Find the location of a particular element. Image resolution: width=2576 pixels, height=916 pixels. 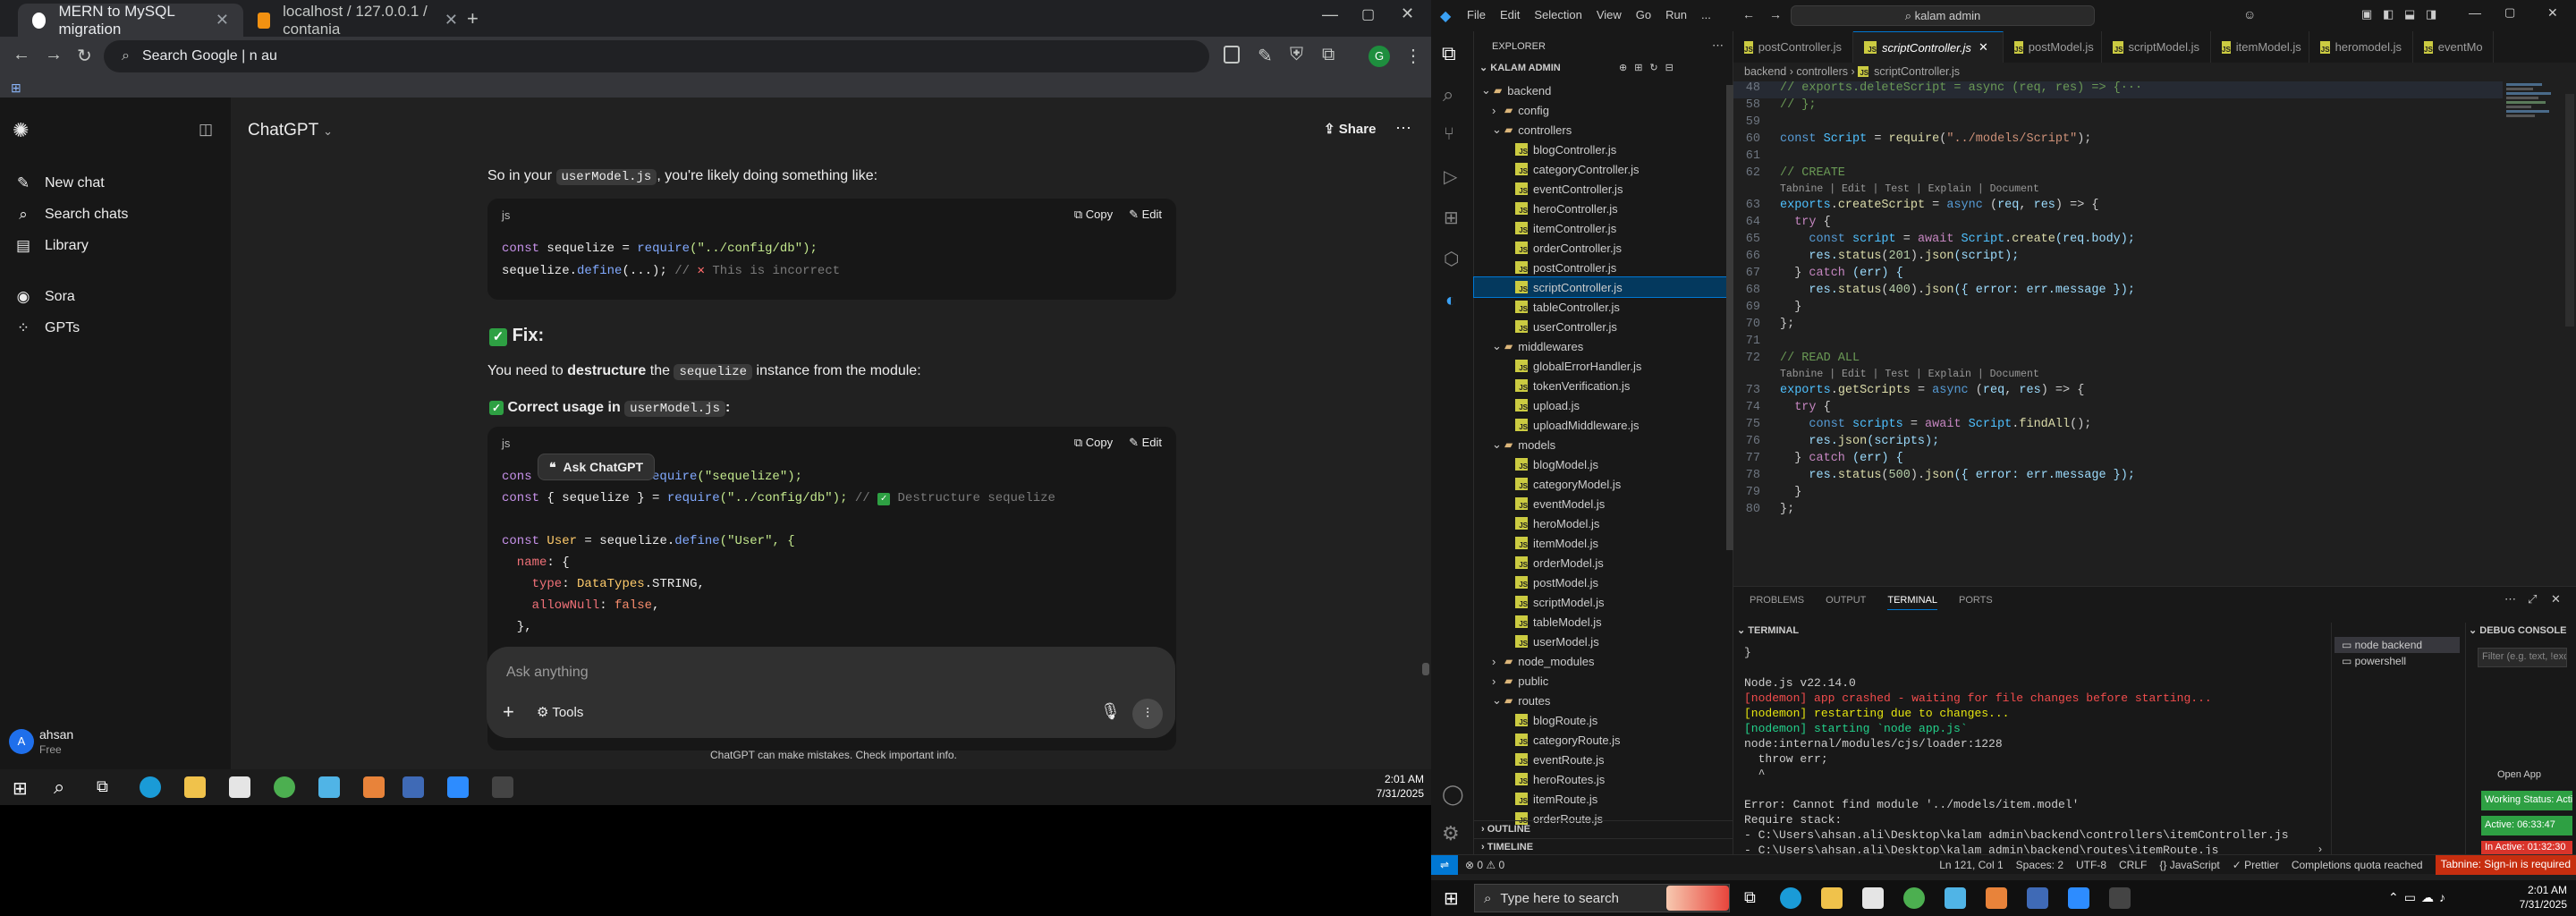

tree-file: JS itemController.js is located at coordinates (1603, 228).